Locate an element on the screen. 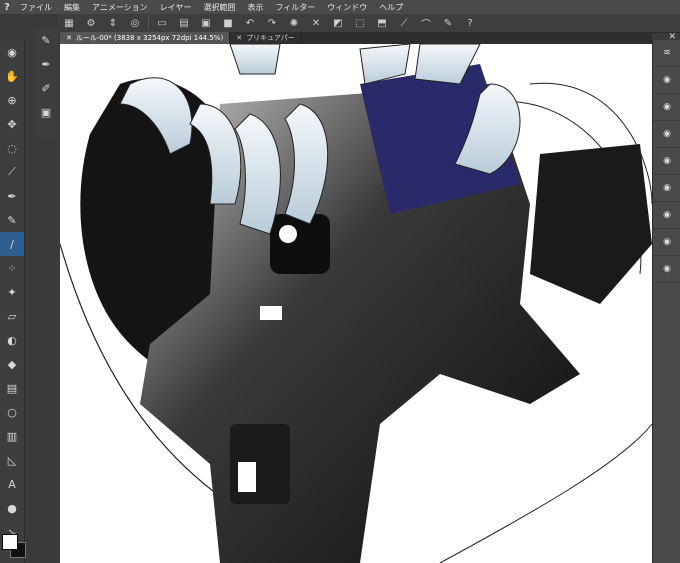 This screenshot has height=563, width=680. menu-filter: フィルター is located at coordinates (295, 7).